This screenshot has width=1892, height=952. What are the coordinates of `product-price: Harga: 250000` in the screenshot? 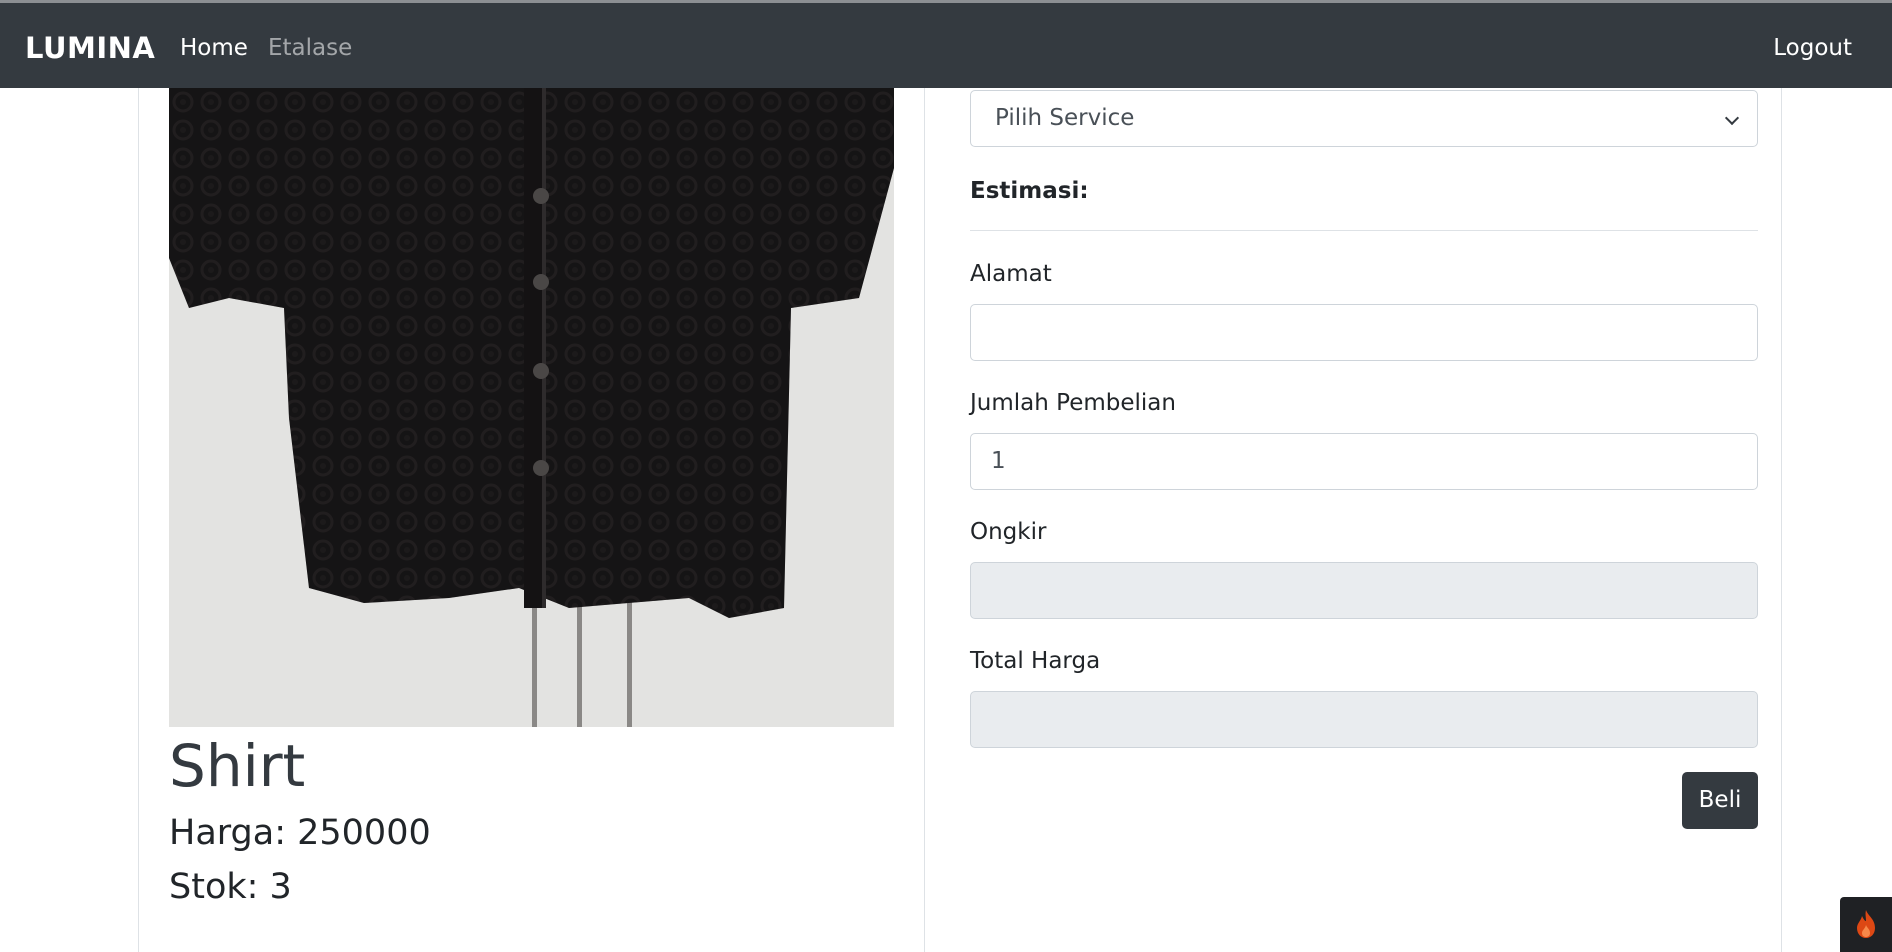 It's located at (300, 833).